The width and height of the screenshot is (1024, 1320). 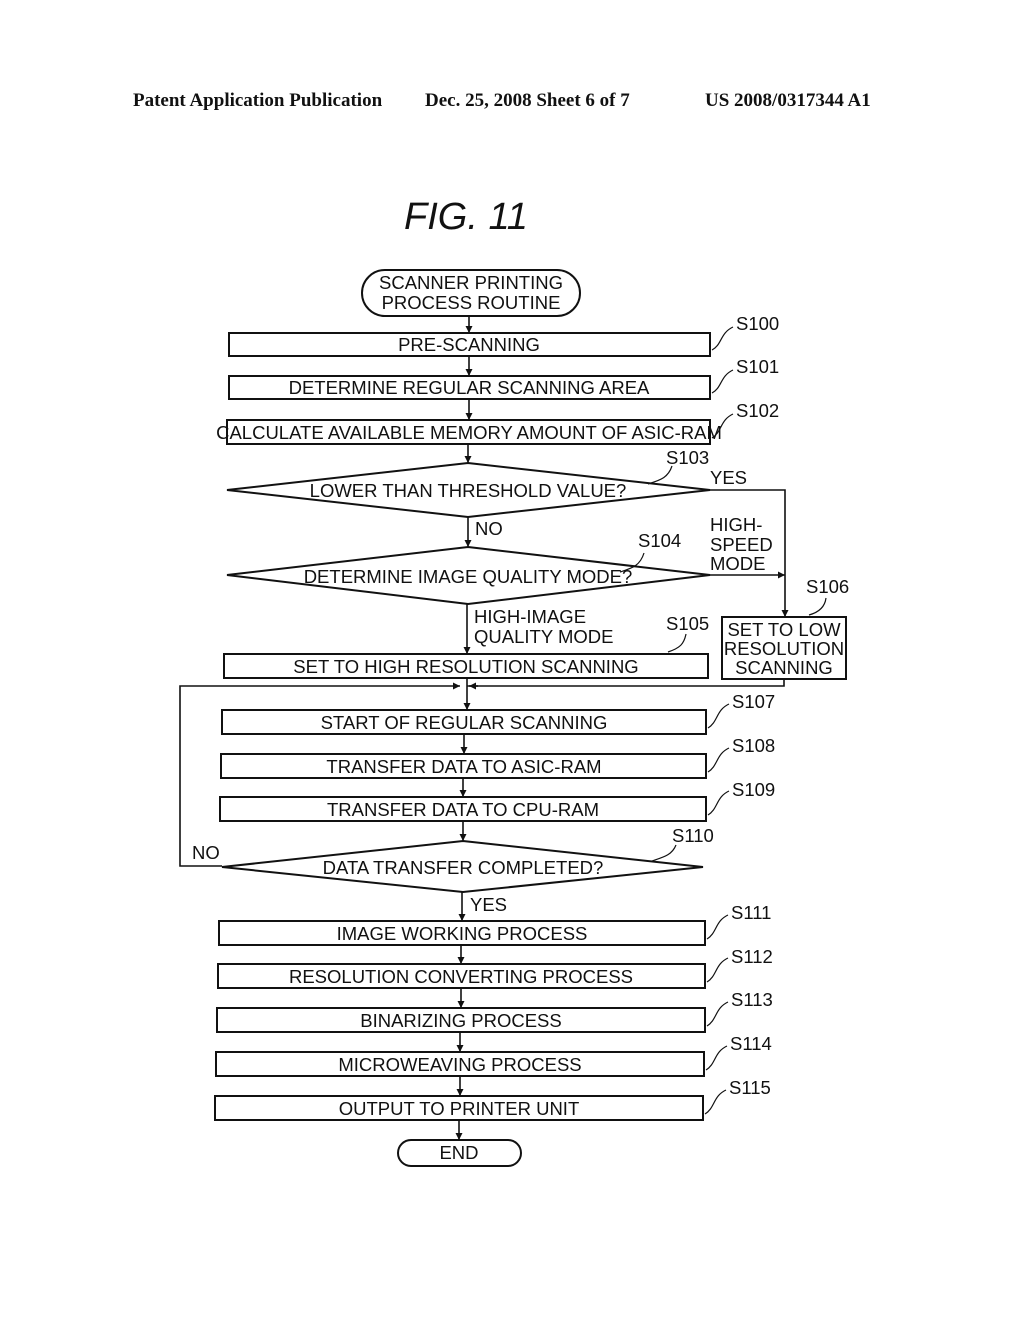 I want to click on step-s112: RESOLUTION CONVERTING PROCESS S112, so click(x=495, y=967).